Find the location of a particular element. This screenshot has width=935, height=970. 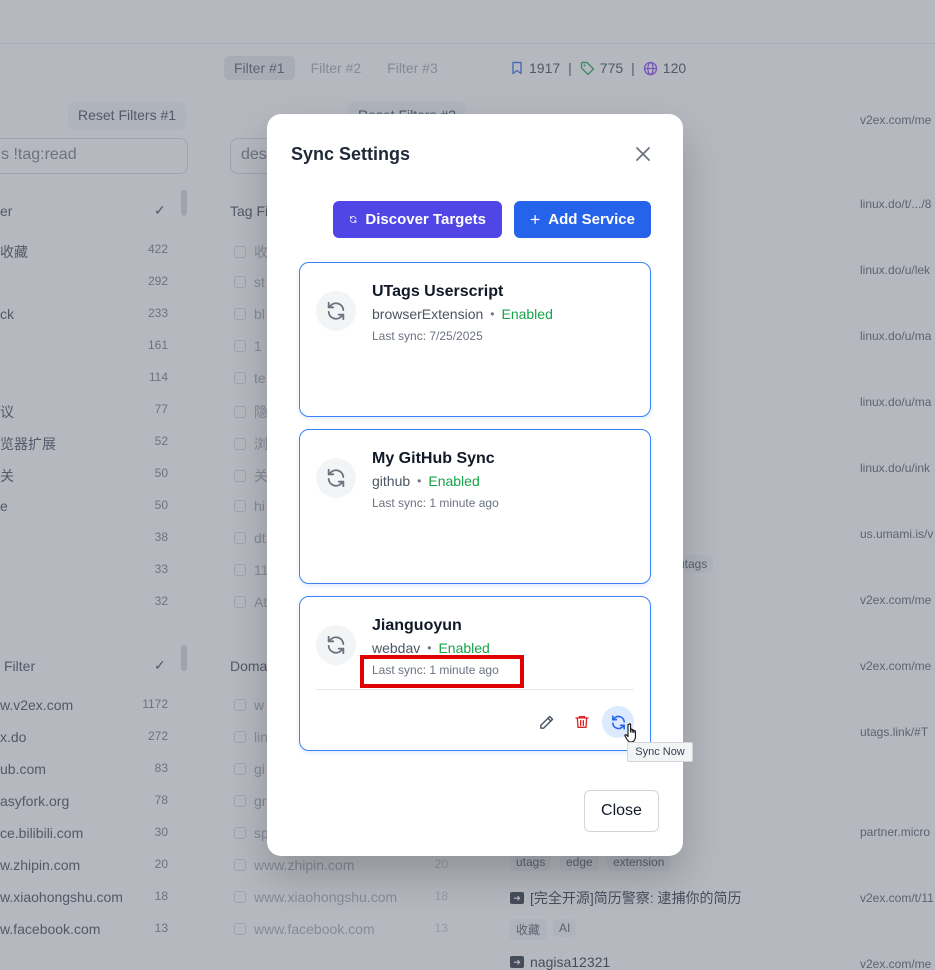

highlight-annotation is located at coordinates (442, 671).